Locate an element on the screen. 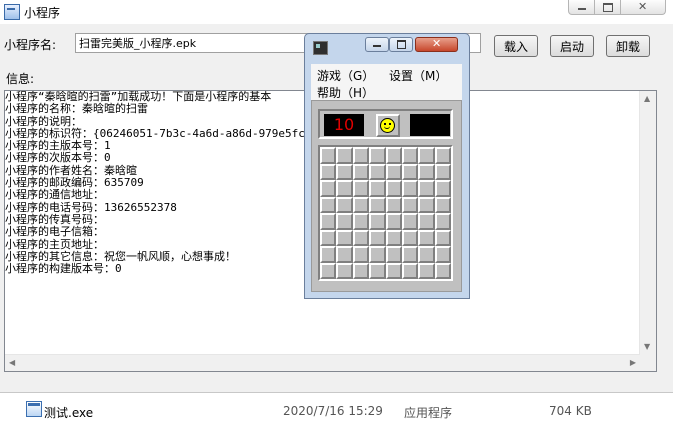 The height and width of the screenshot is (425, 673). exe-file-icon is located at coordinates (34, 409).